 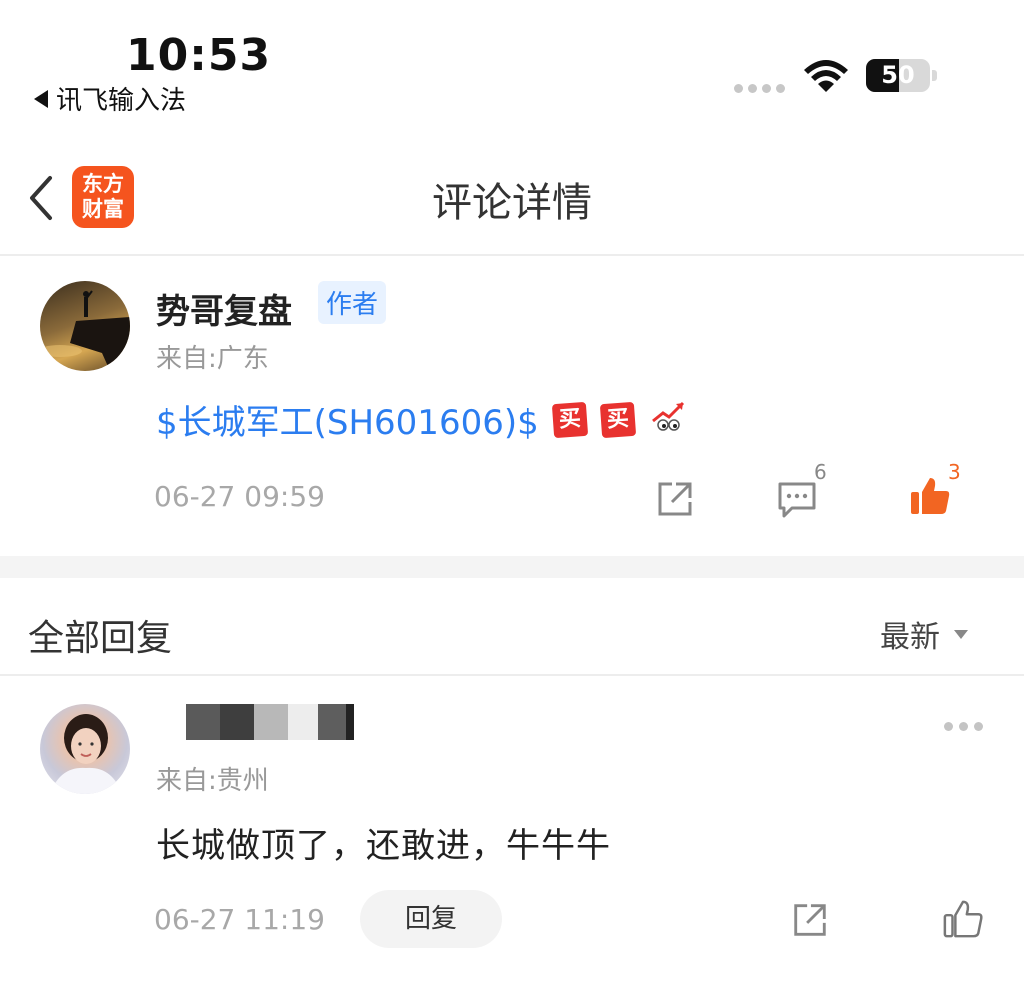 What do you see at coordinates (85, 326) in the screenshot?
I see `author-avatar` at bounding box center [85, 326].